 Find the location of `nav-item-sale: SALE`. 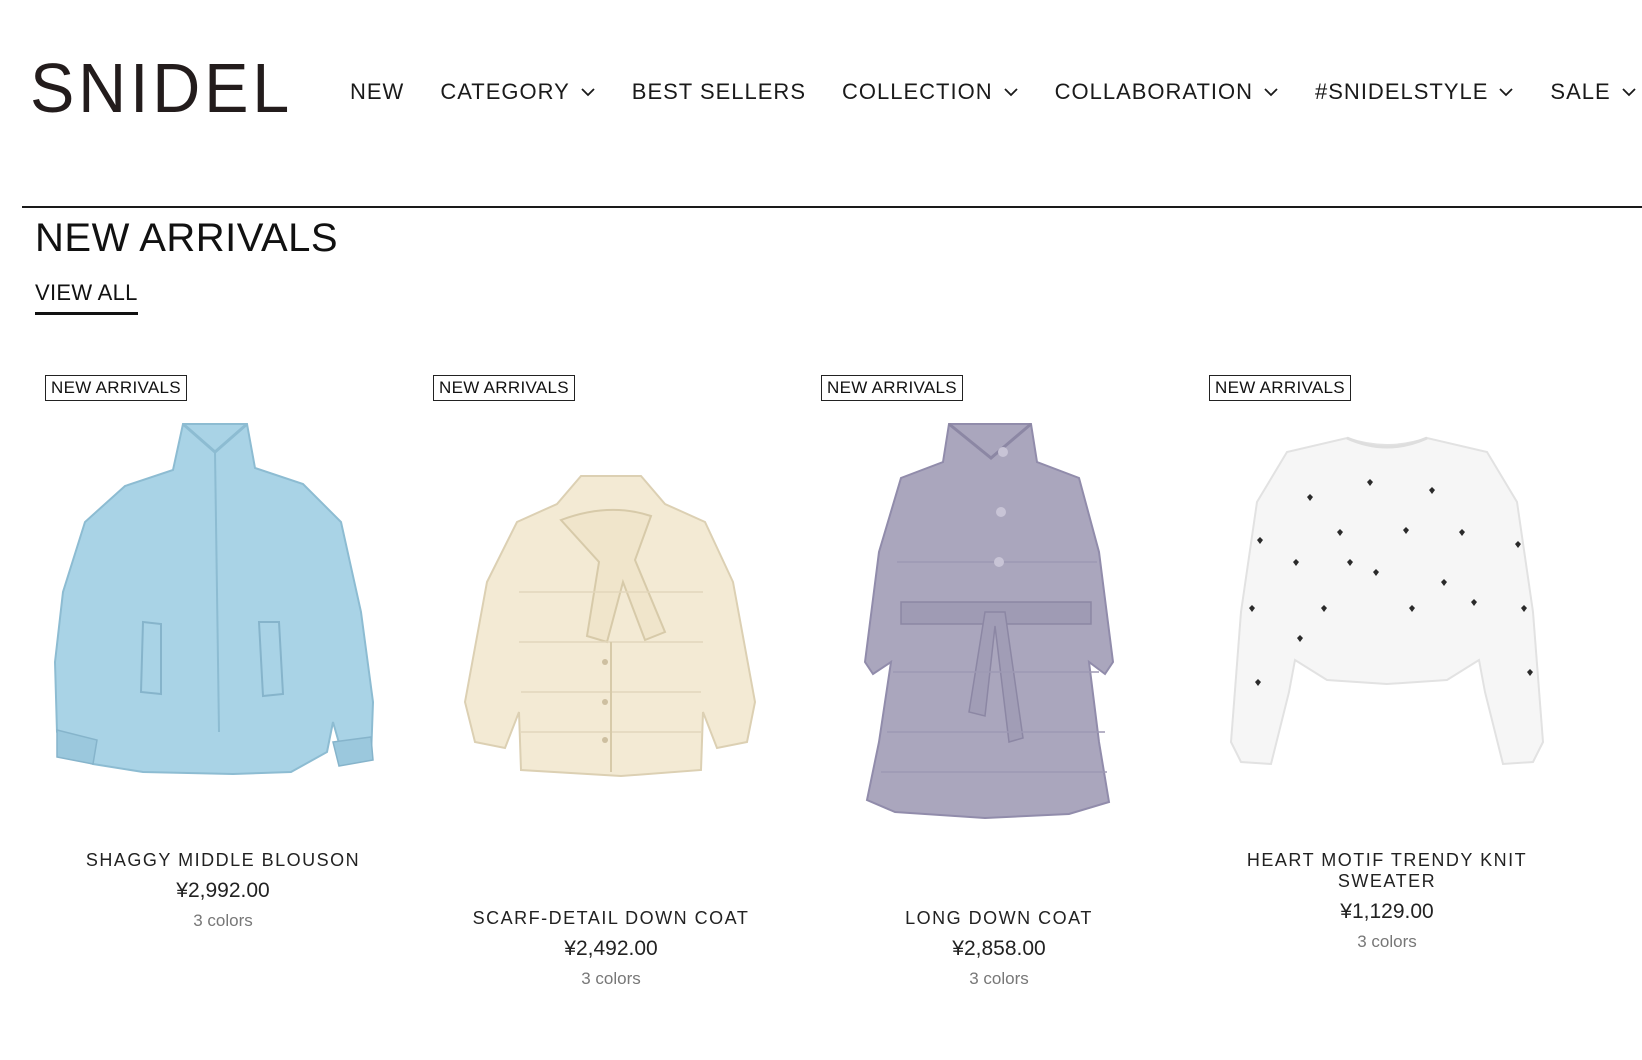

nav-item-sale: SALE is located at coordinates (1593, 92).